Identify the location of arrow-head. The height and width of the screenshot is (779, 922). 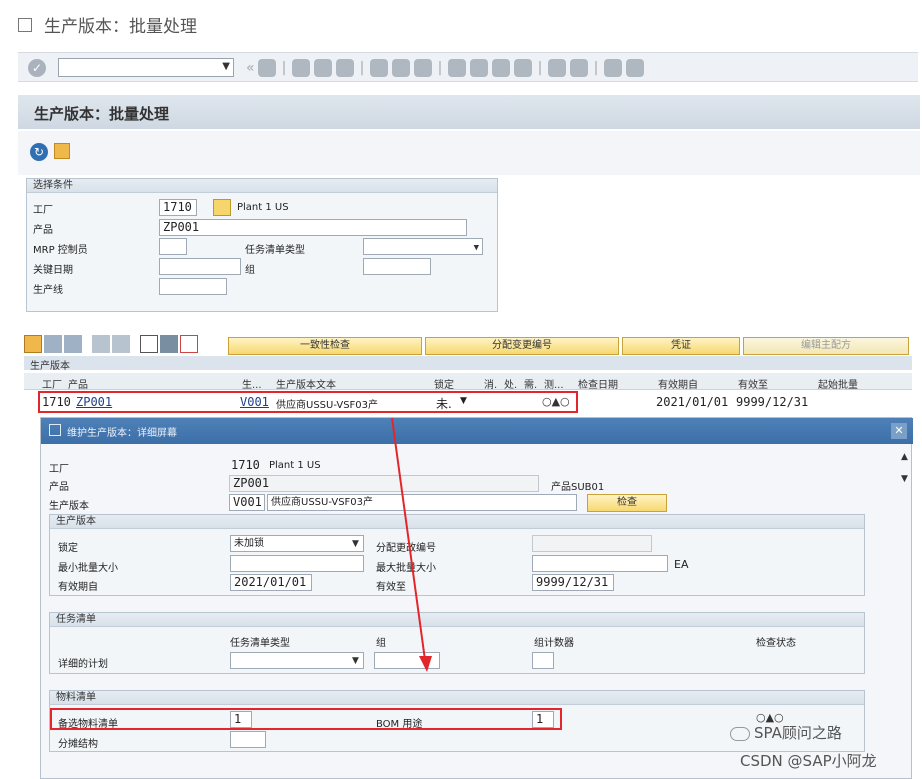
(425, 664).